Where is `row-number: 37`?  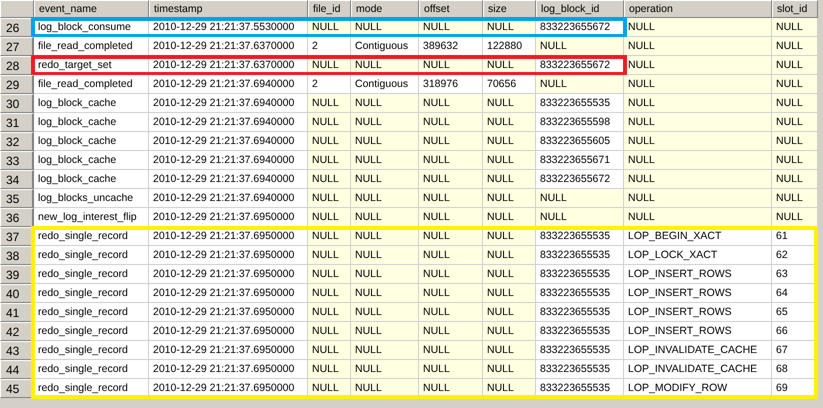 row-number: 37 is located at coordinates (17, 236).